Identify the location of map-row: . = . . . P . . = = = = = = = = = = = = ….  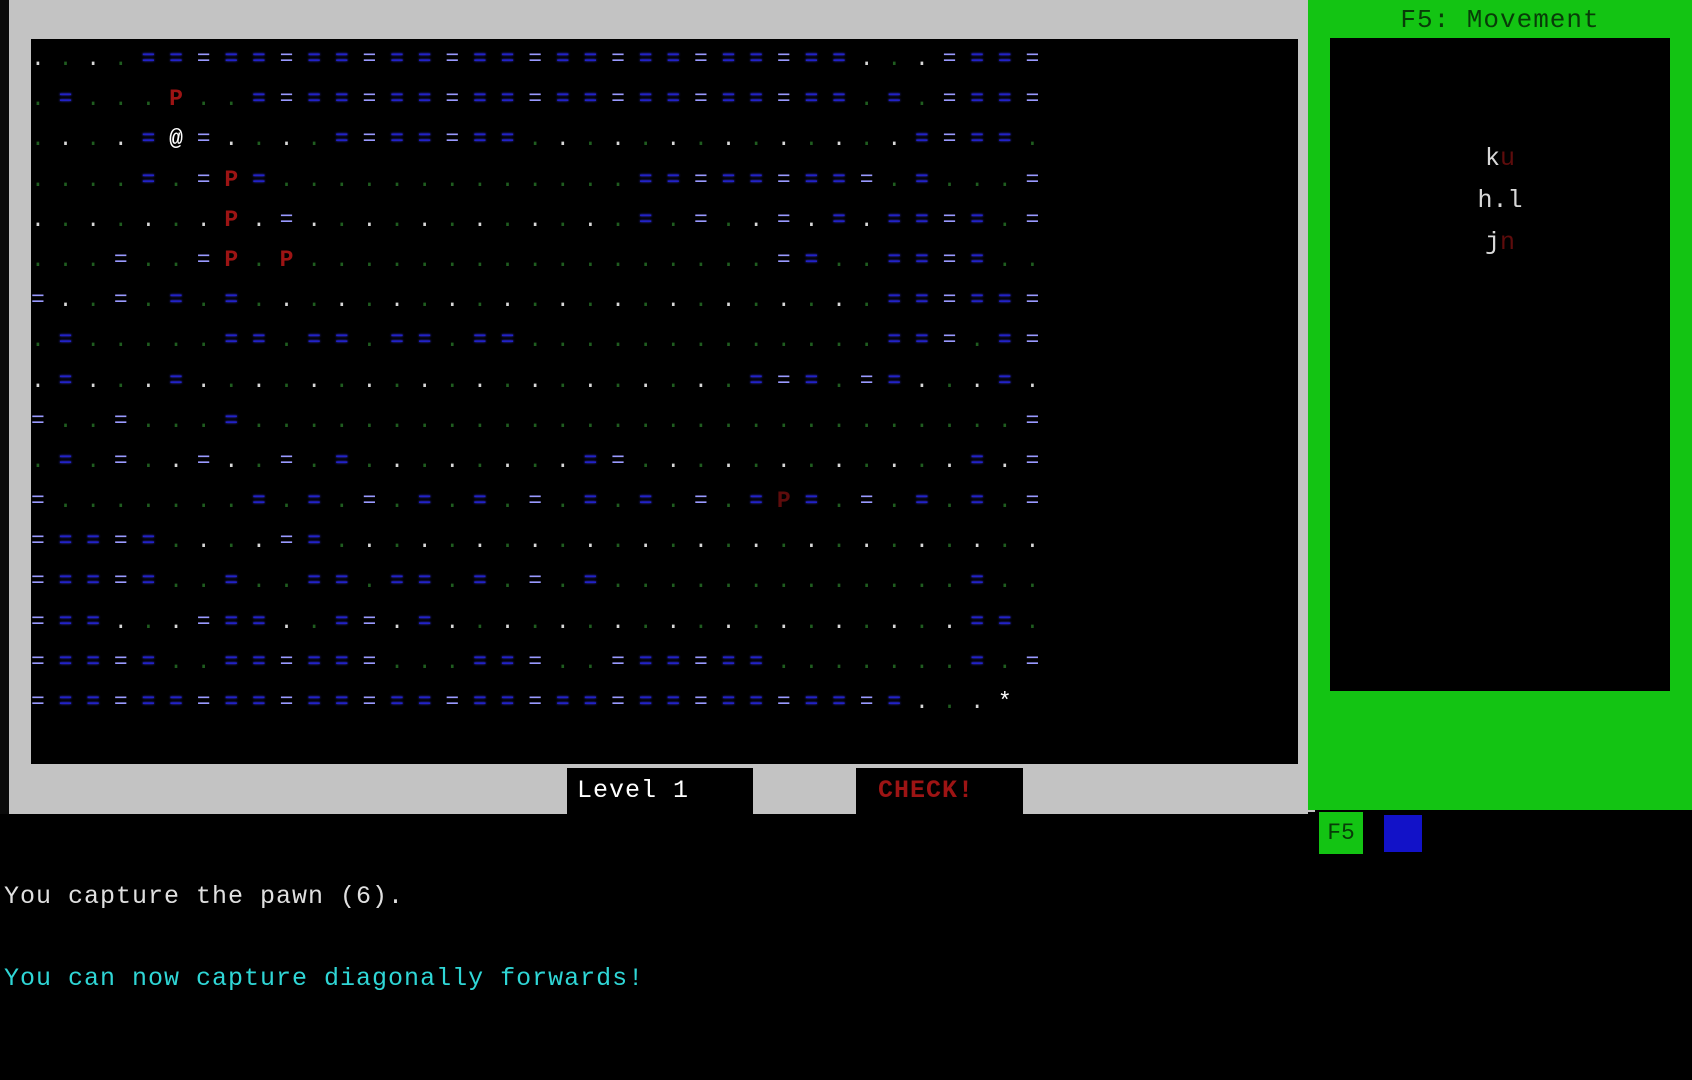
(535, 99).